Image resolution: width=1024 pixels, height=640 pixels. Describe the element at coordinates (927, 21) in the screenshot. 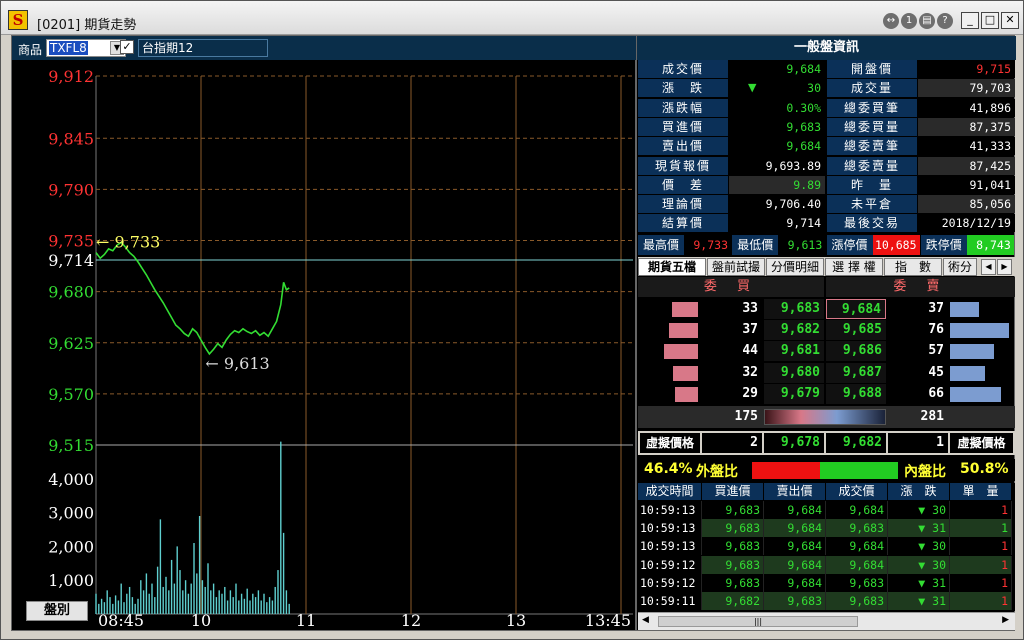

I see `print-icon: ▤` at that location.